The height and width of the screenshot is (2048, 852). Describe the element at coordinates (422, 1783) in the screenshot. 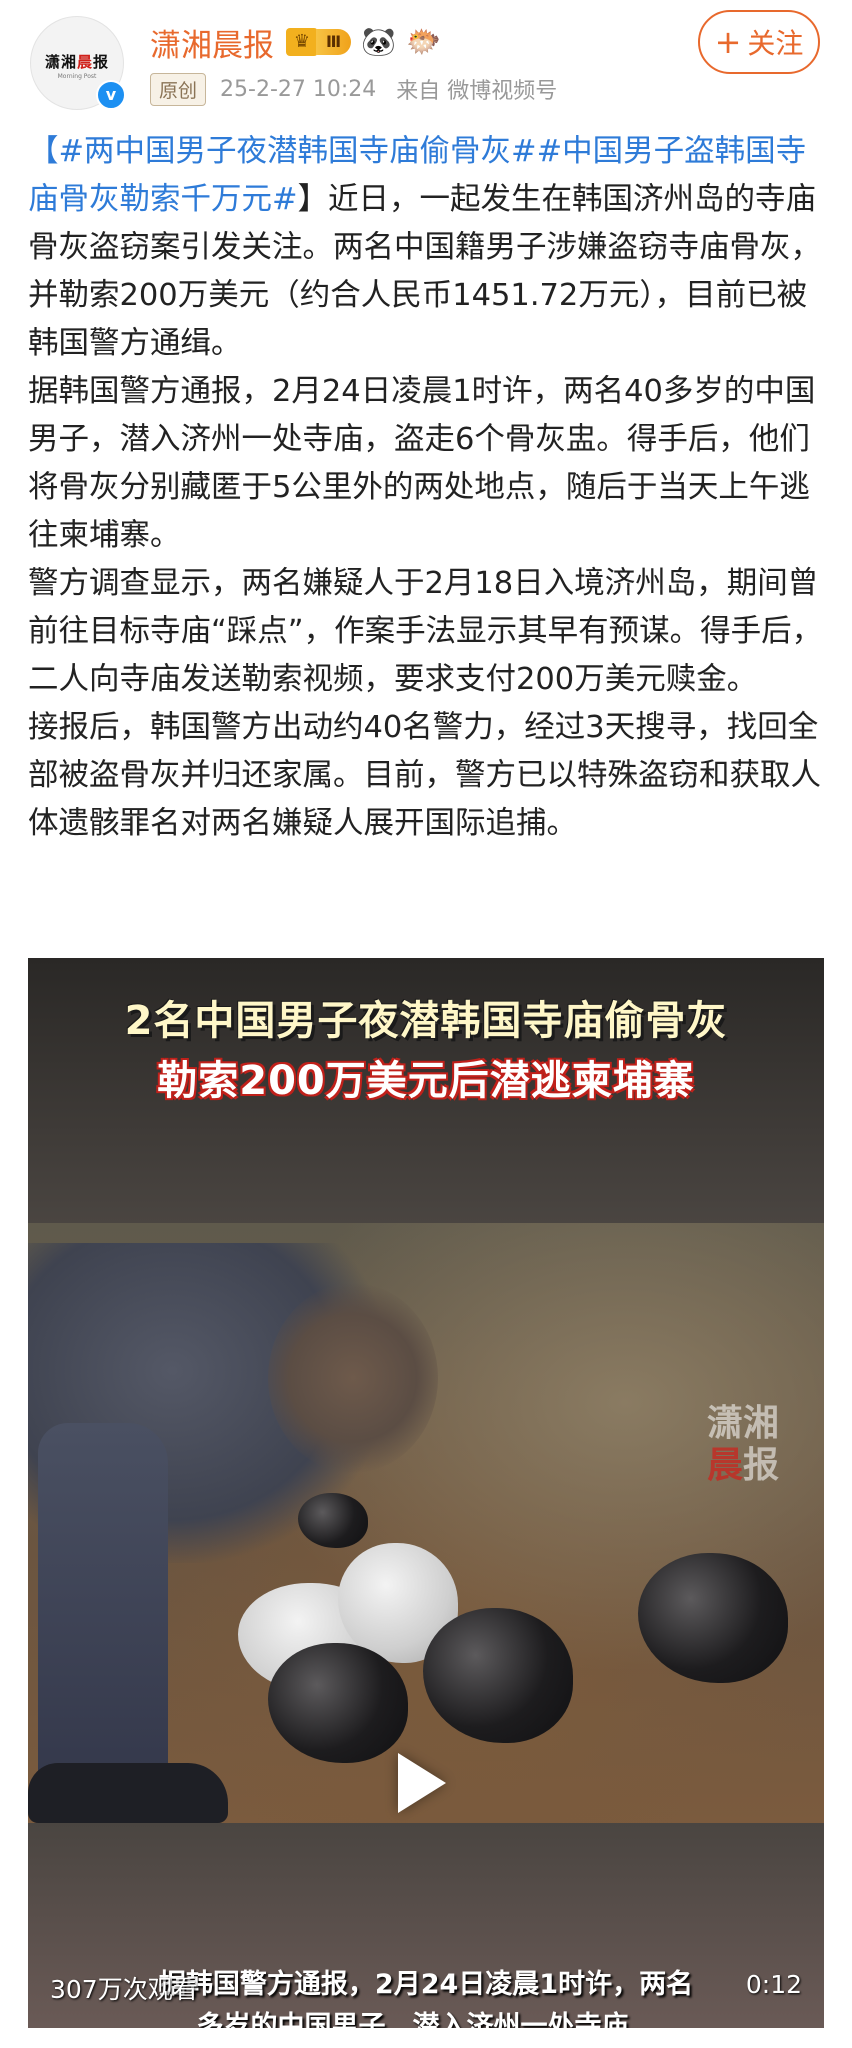

I see `play-icon` at that location.